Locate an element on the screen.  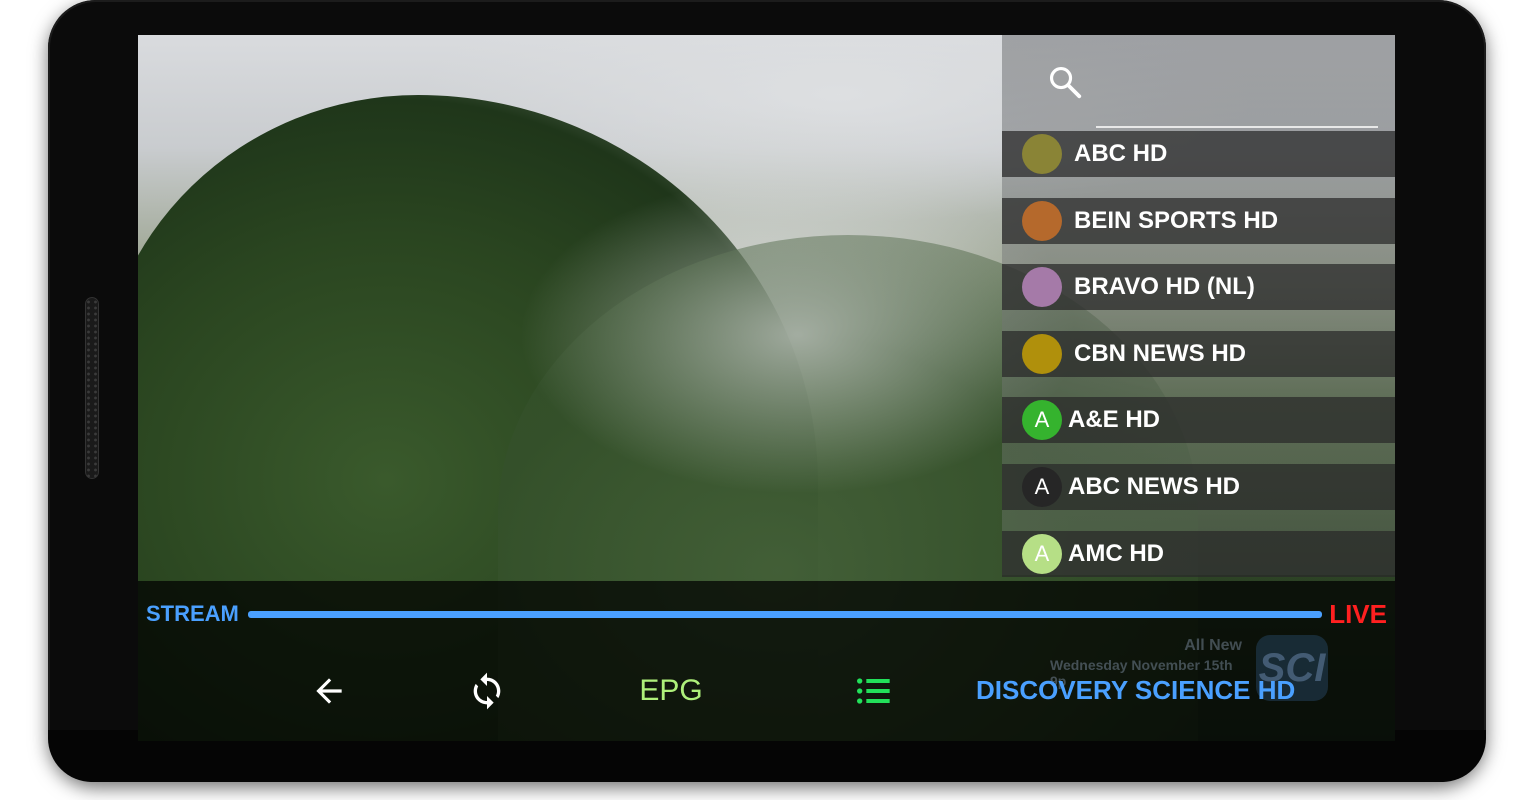
channel-list-button is located at coordinates (873, 691).